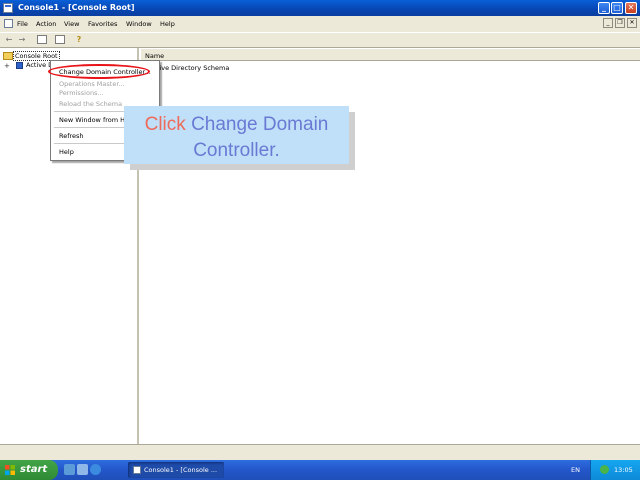  What do you see at coordinates (189, 68) in the screenshot?
I see `list-item: Active Directory Schema` at bounding box center [189, 68].